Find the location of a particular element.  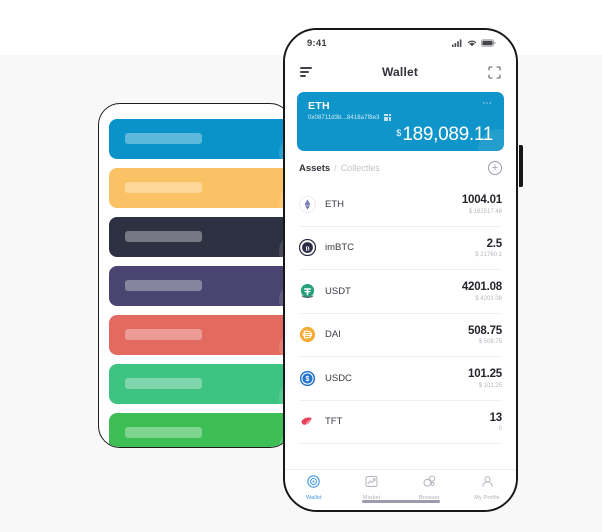

page-title: Wallet is located at coordinates (400, 72).